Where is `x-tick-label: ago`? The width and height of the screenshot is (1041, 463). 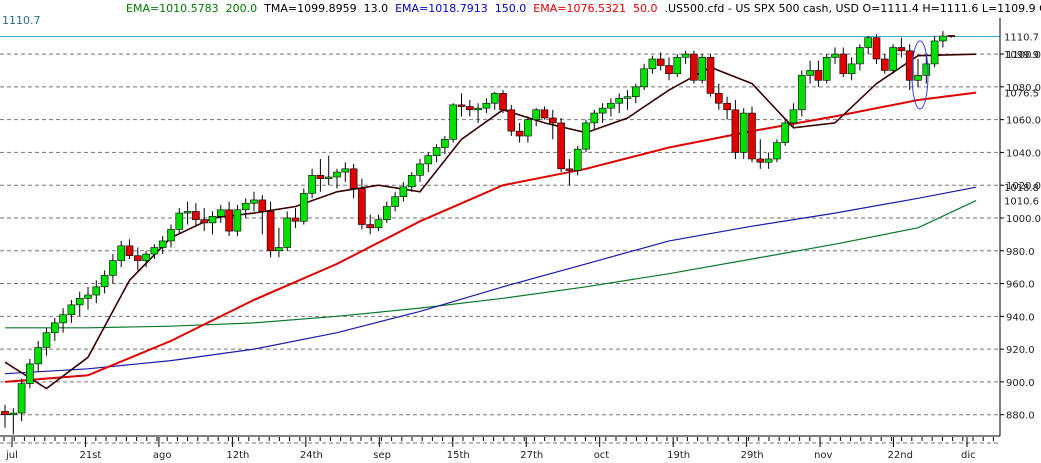 x-tick-label: ago is located at coordinates (162, 455).